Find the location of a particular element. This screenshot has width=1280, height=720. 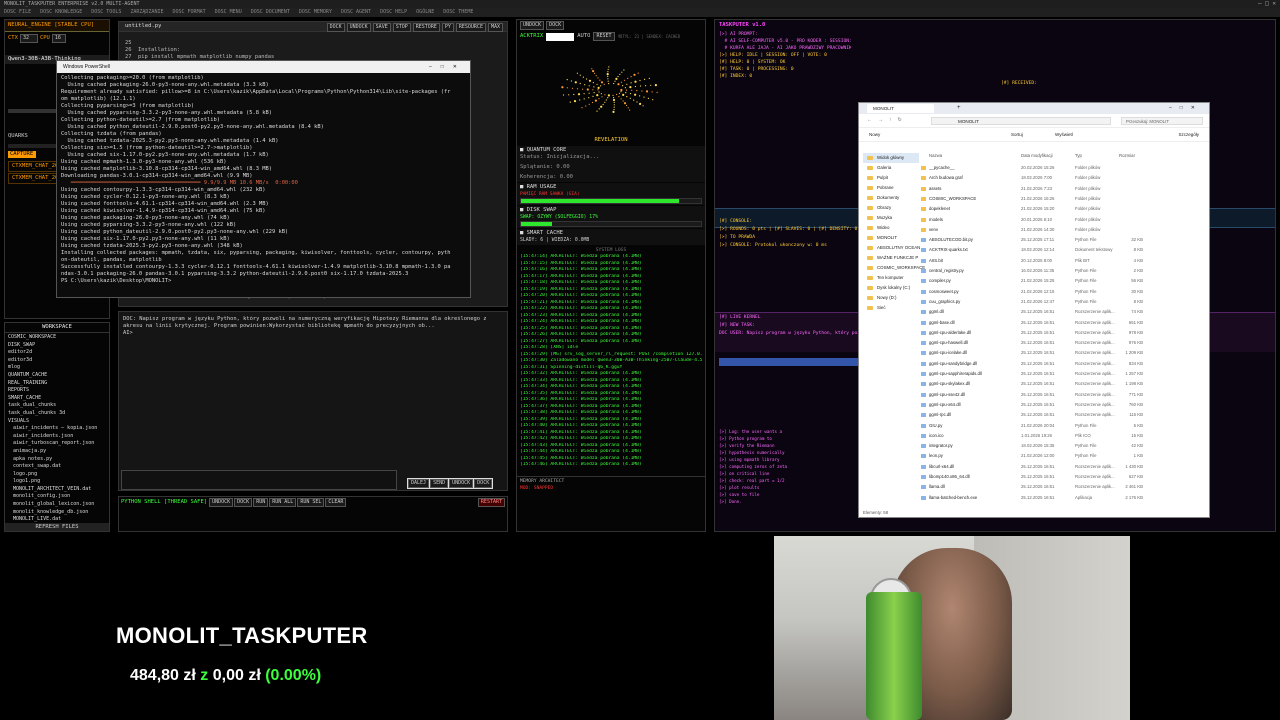

explorer-nav-item: Muzyka is located at coordinates (891, 218).